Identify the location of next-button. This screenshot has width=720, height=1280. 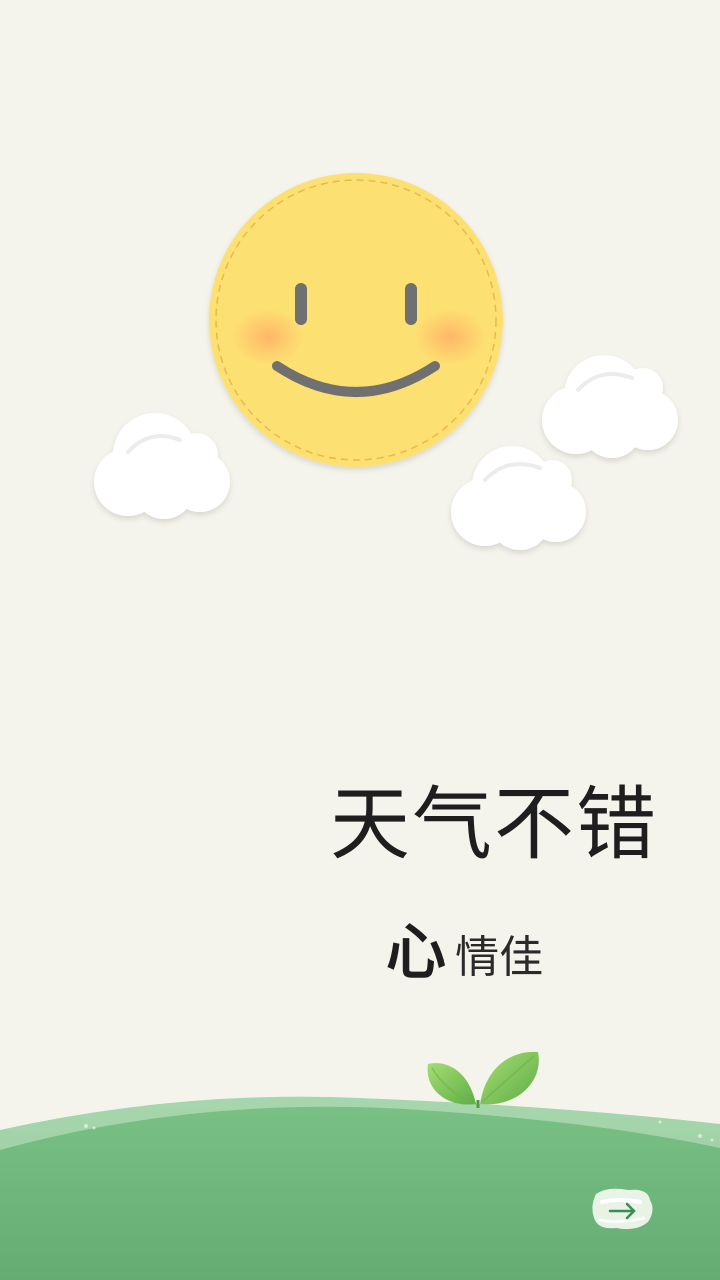
(623, 1209).